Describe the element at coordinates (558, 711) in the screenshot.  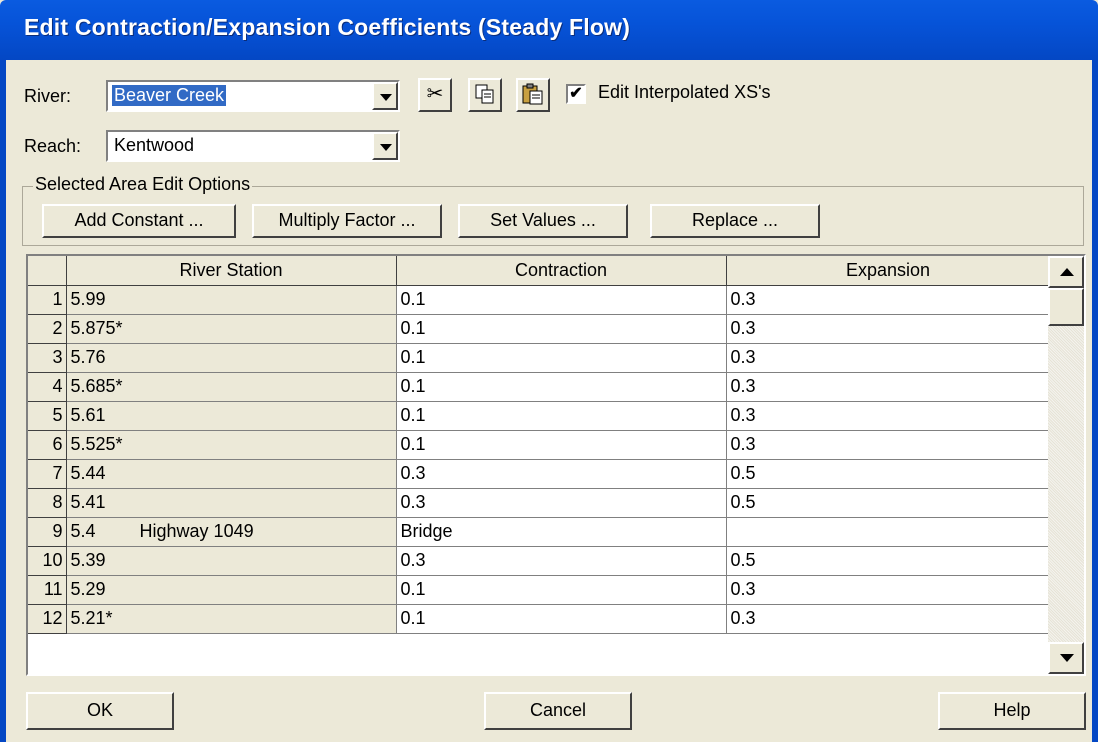
I see `cancel-button: Cancel` at that location.